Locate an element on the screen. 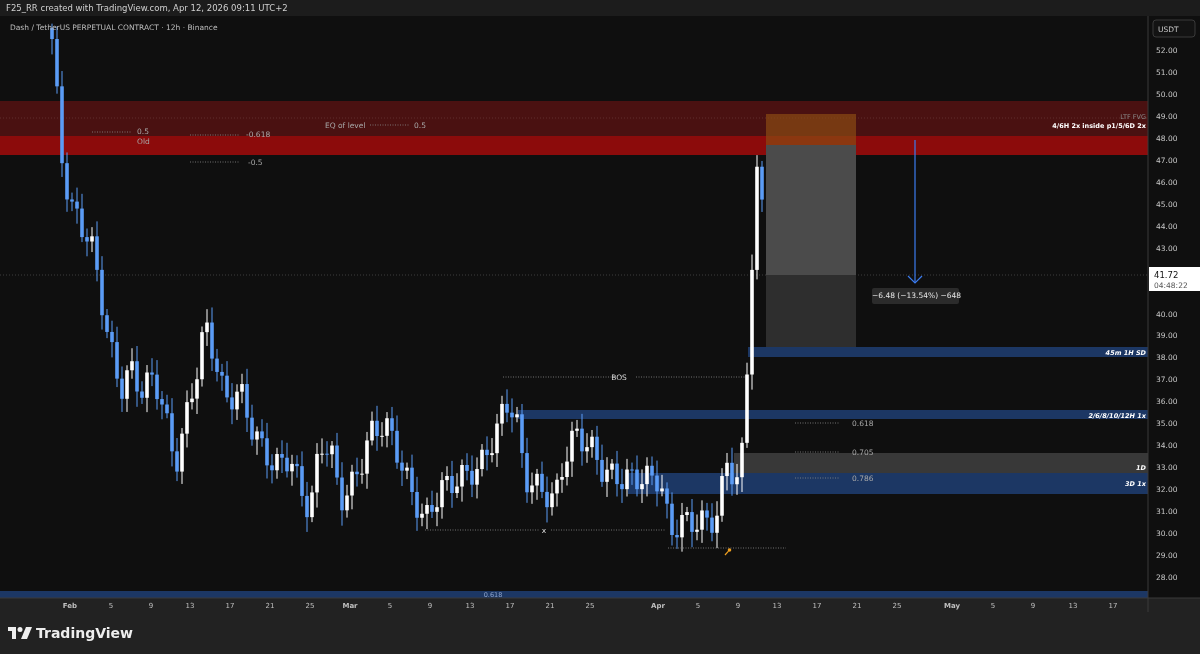 The height and width of the screenshot is (654, 1200). price-tag is located at coordinates (1174, 279).